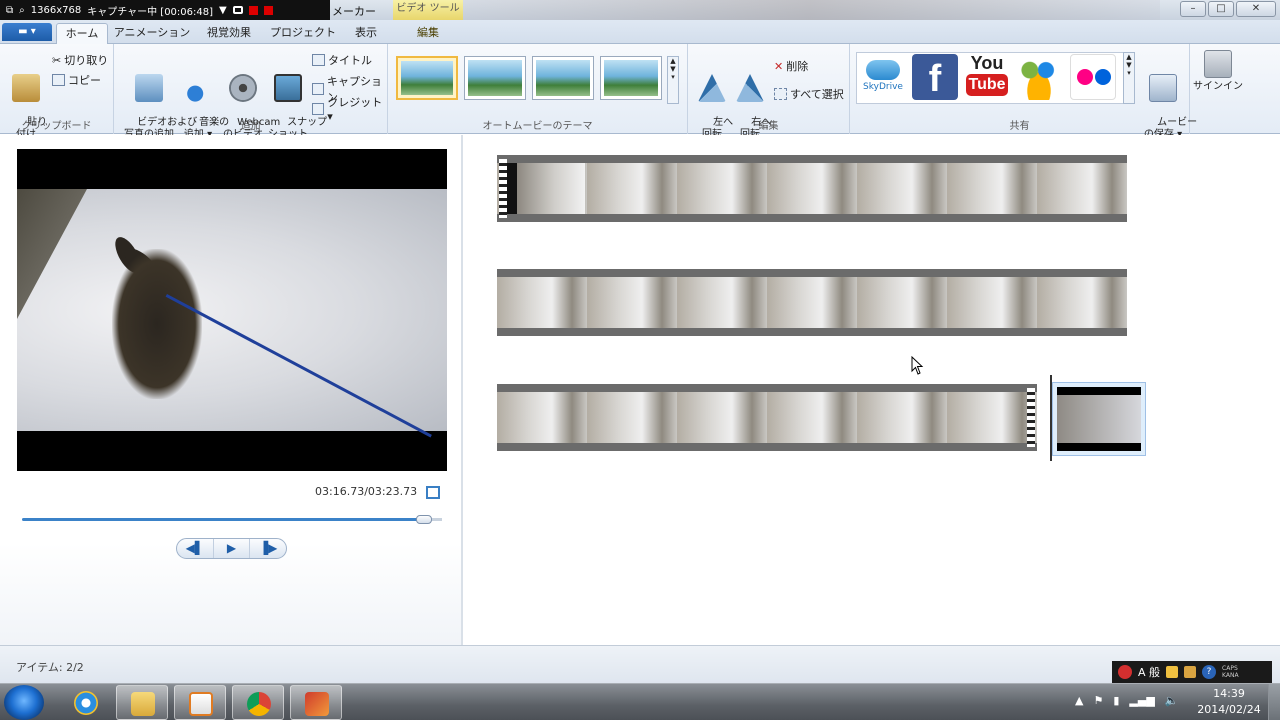  I want to click on tab-home: ホーム, so click(82, 33).